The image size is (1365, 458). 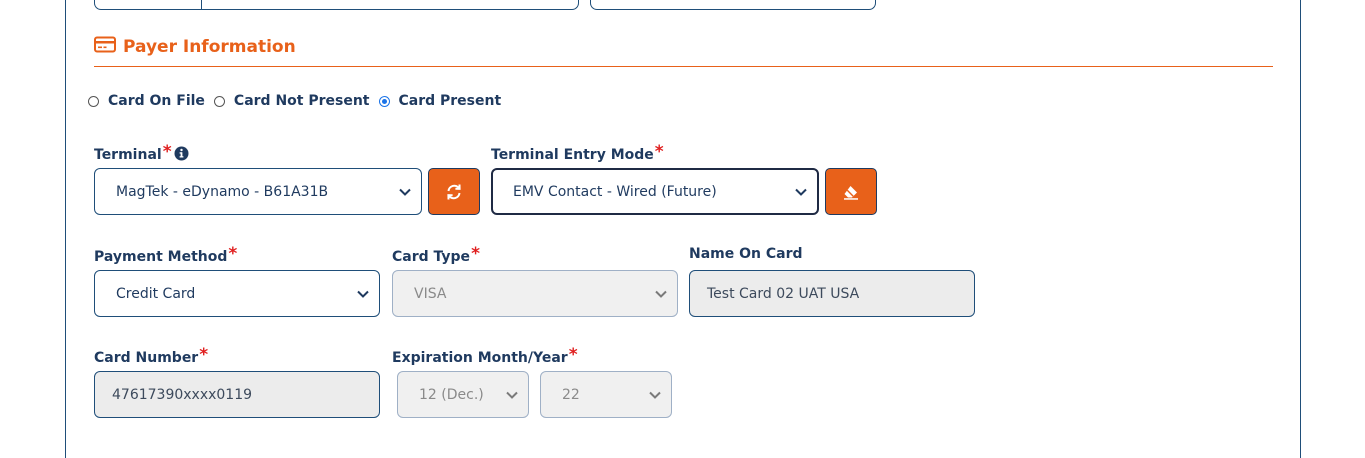 I want to click on radio-label: Card Present, so click(x=450, y=101).